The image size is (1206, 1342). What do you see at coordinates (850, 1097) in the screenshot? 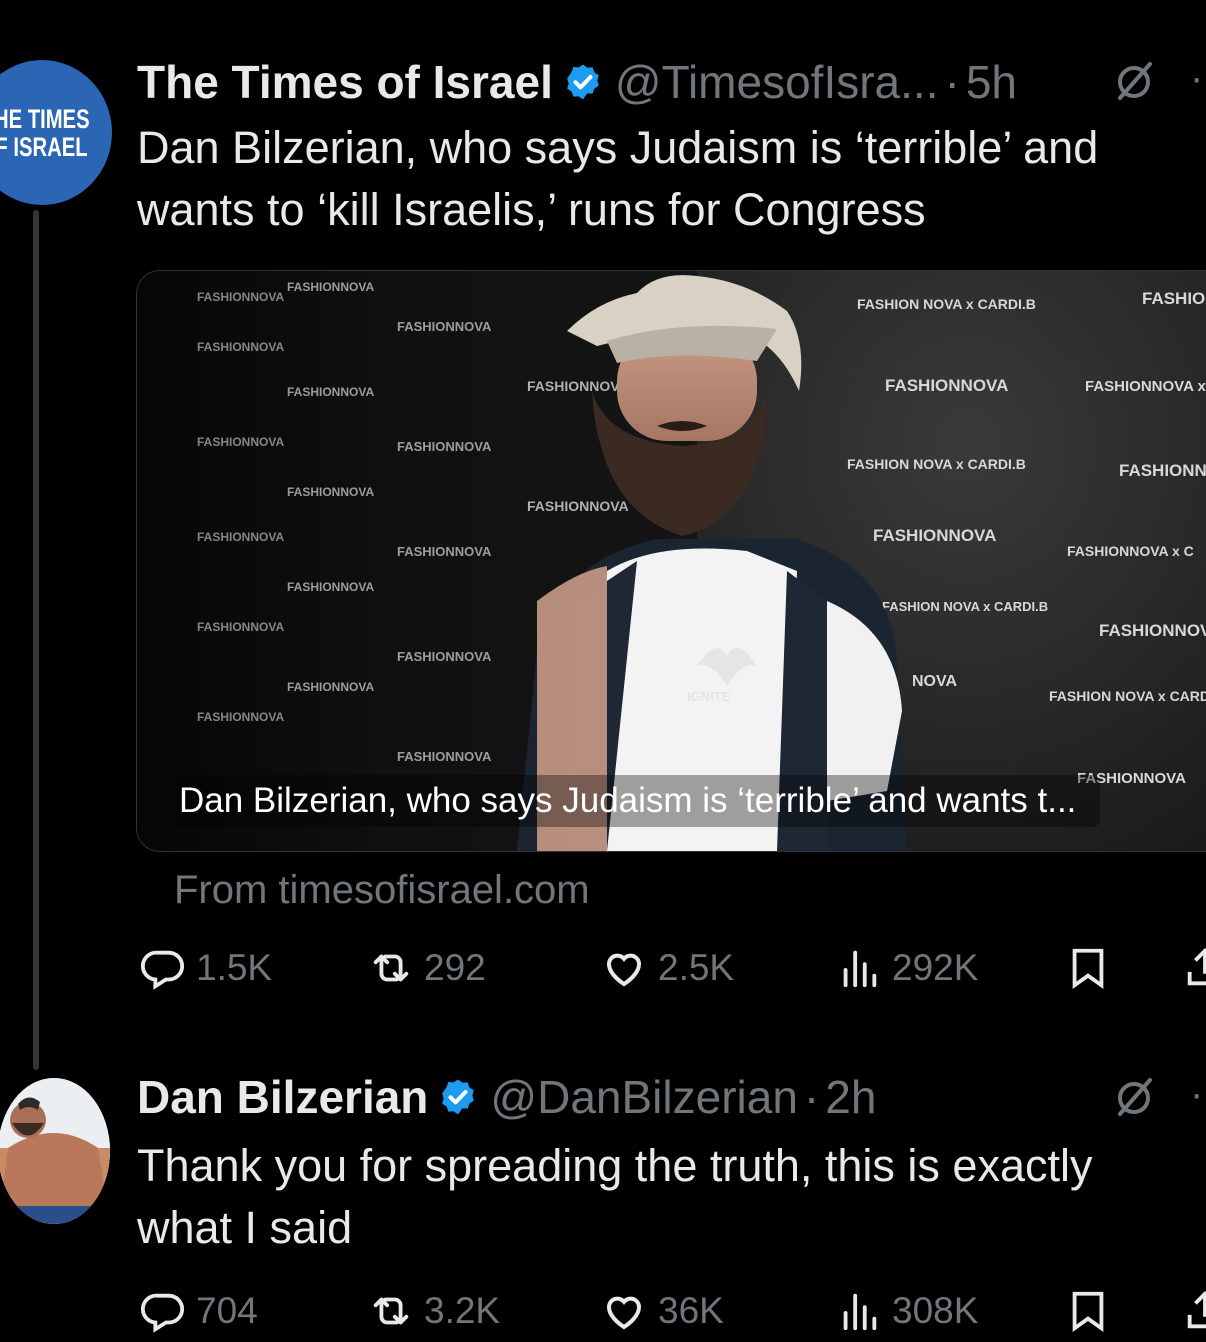
I see `timestamp: 2h` at bounding box center [850, 1097].